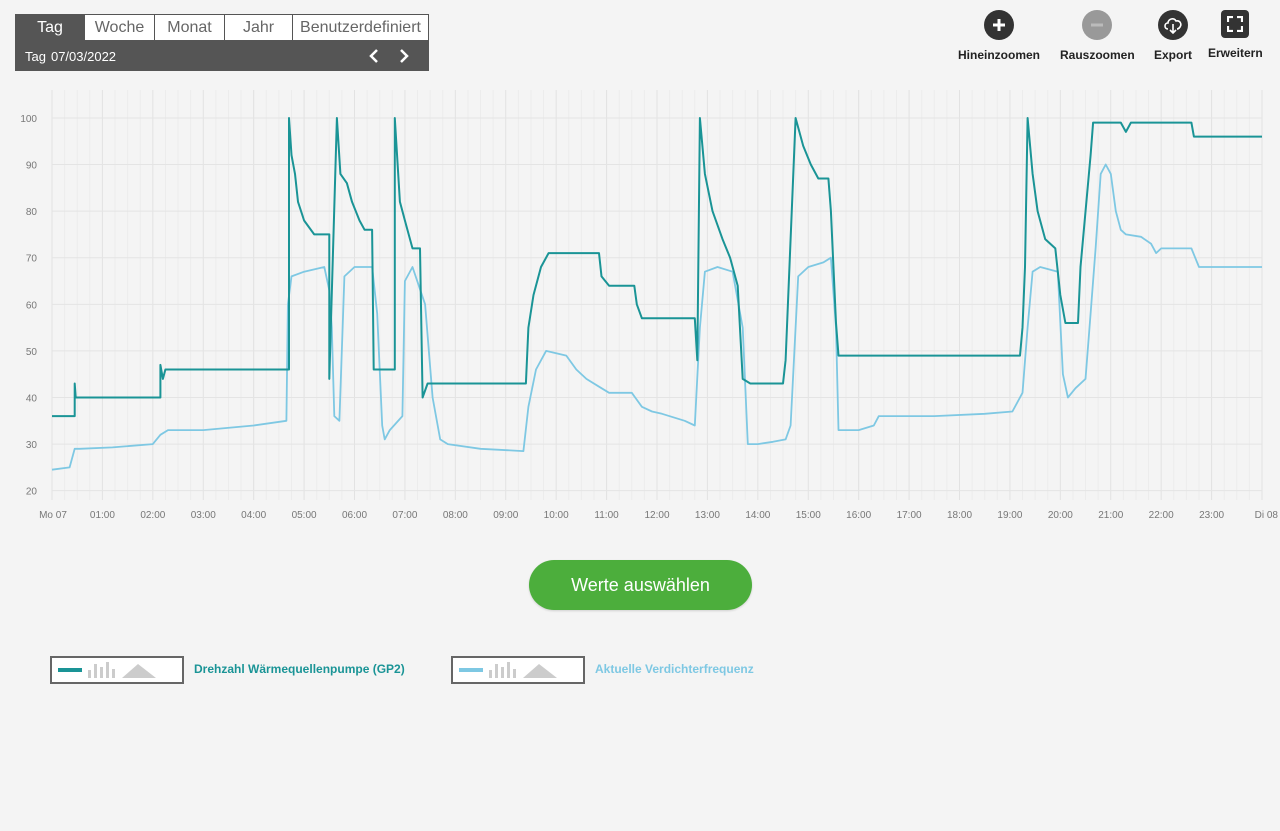  What do you see at coordinates (640, 585) in the screenshot?
I see `select-values-button: Werte auswählen` at bounding box center [640, 585].